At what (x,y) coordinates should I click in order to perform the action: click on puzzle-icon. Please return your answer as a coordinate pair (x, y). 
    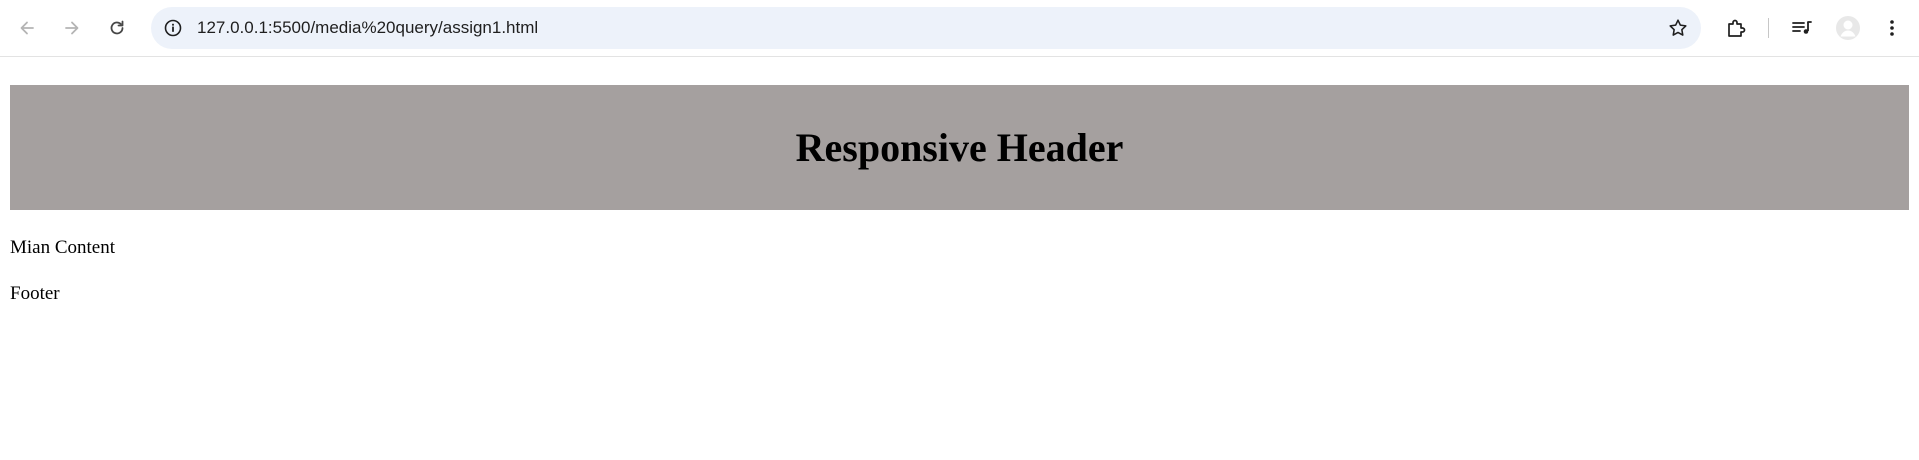
    Looking at the image, I should click on (1737, 28).